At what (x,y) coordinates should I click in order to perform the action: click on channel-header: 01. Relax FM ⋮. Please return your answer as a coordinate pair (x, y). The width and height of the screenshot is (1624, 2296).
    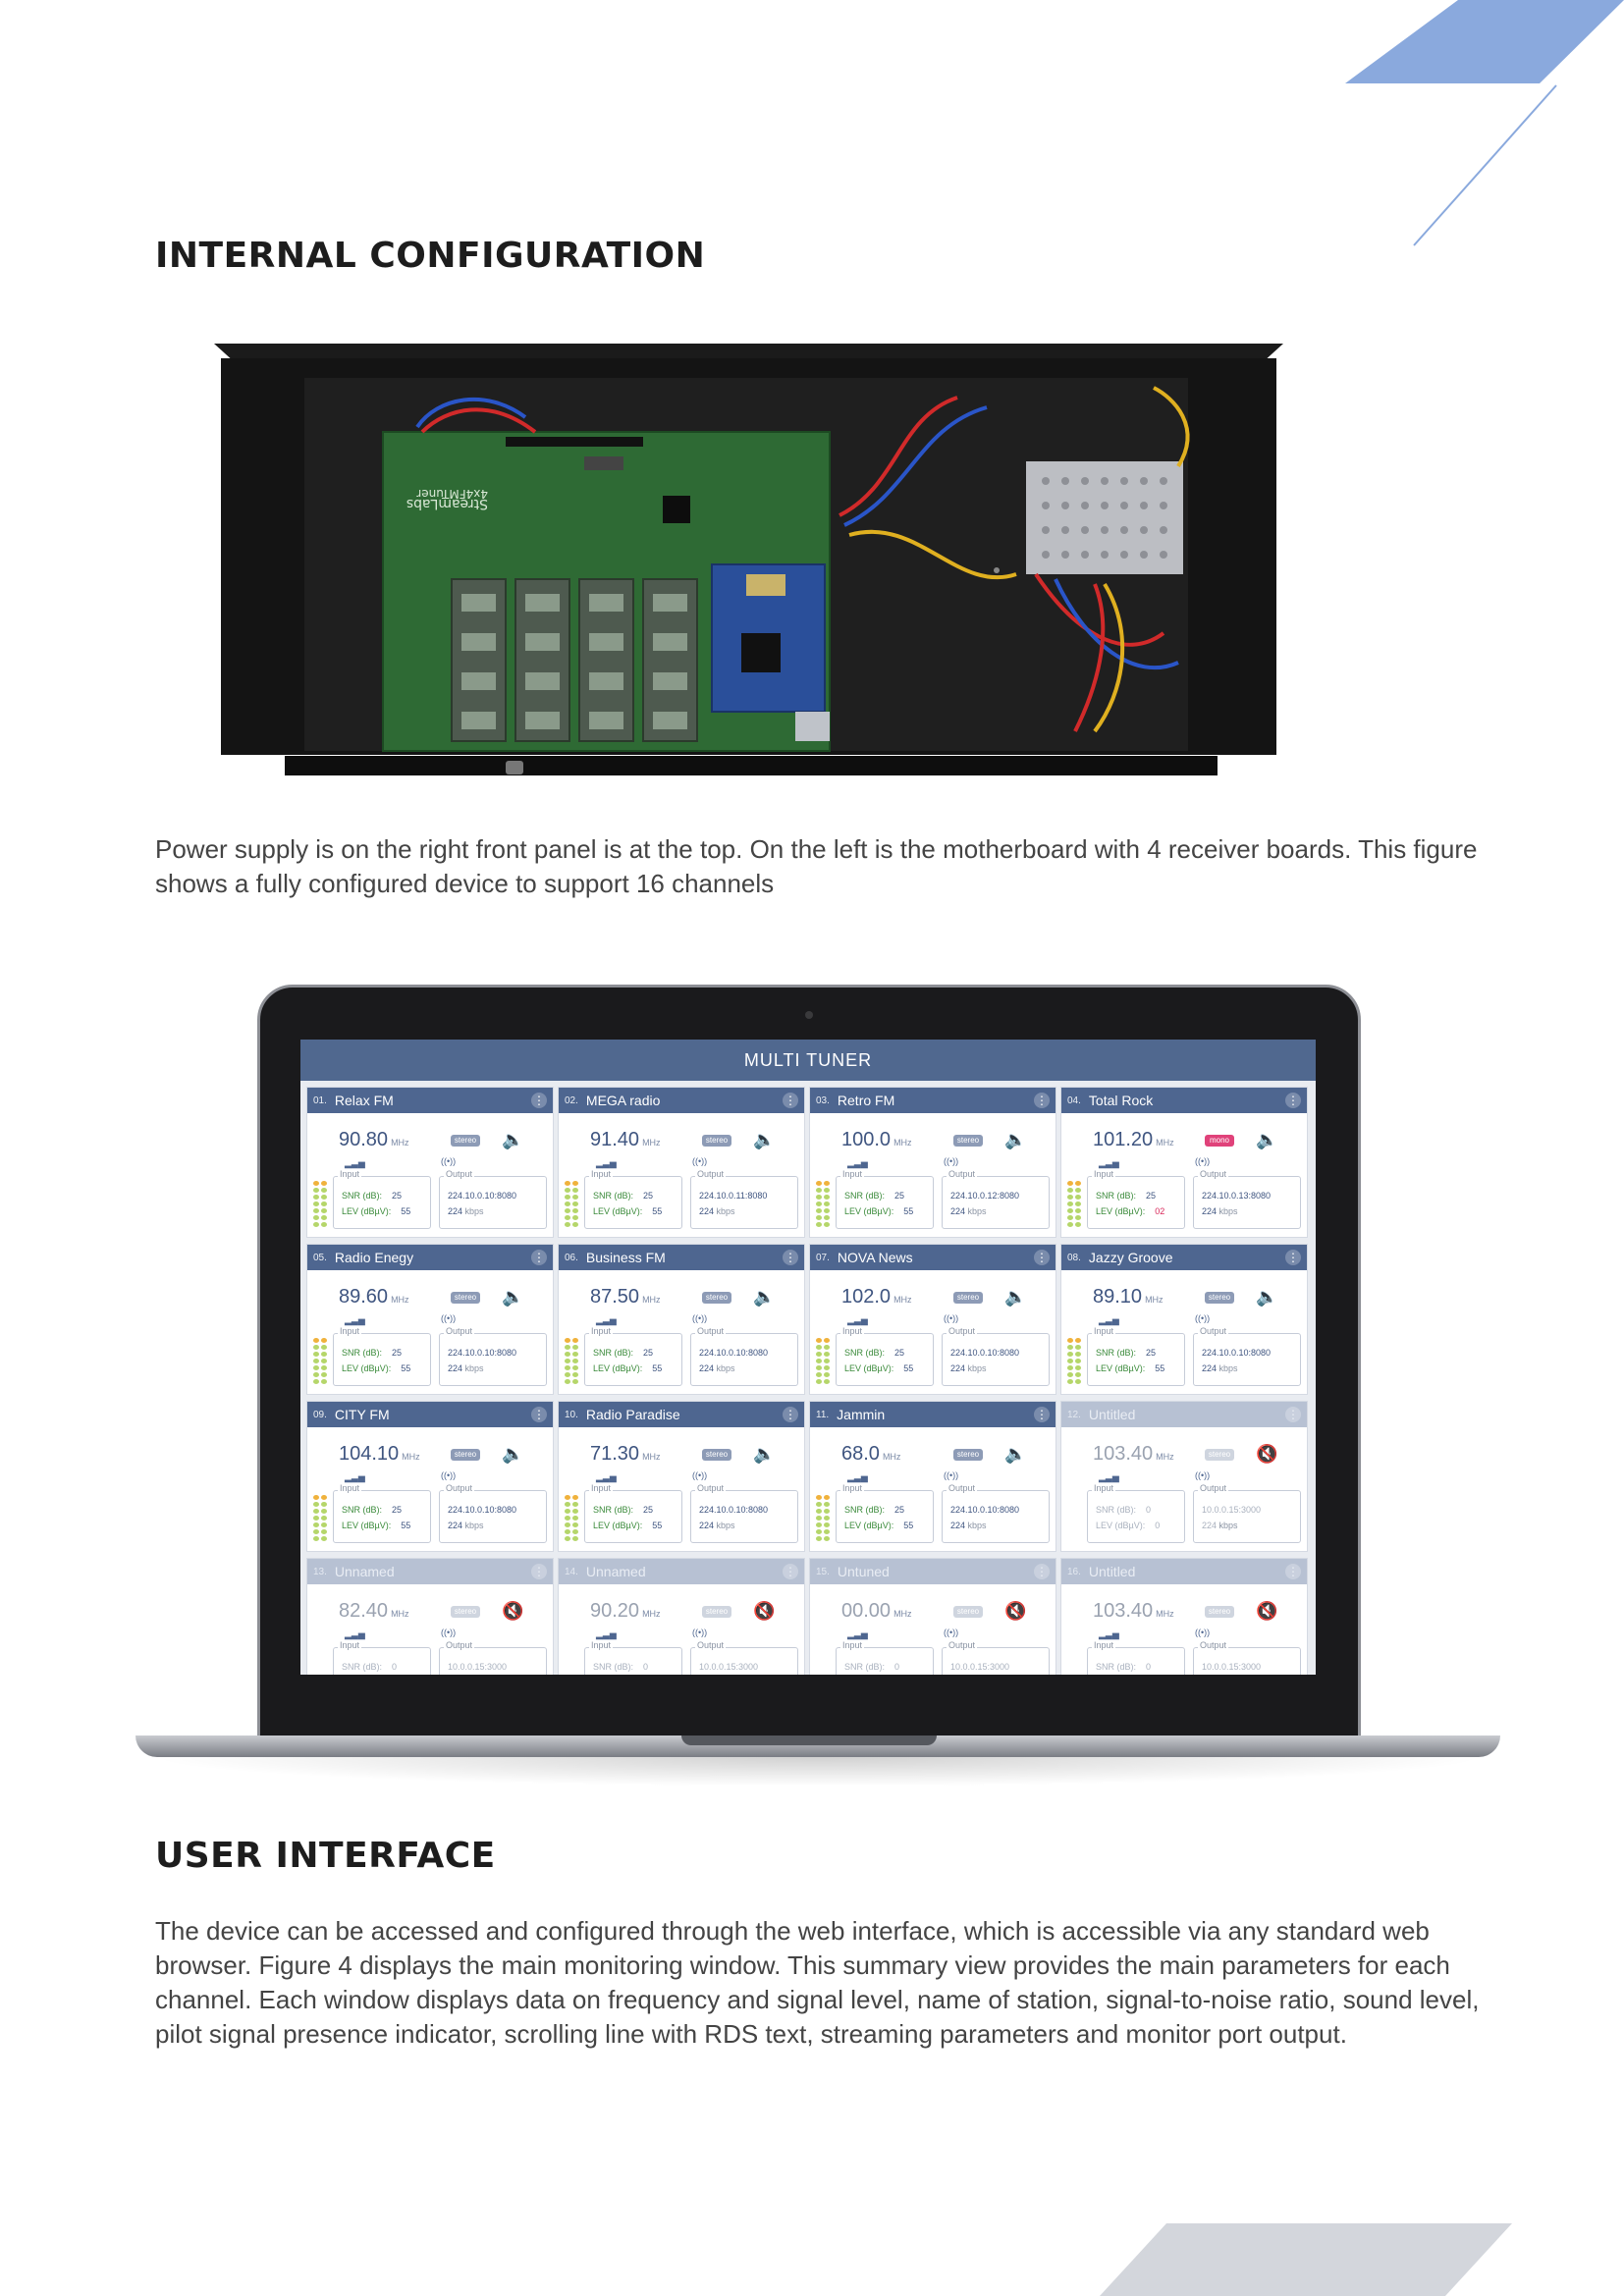
    Looking at the image, I should click on (430, 1100).